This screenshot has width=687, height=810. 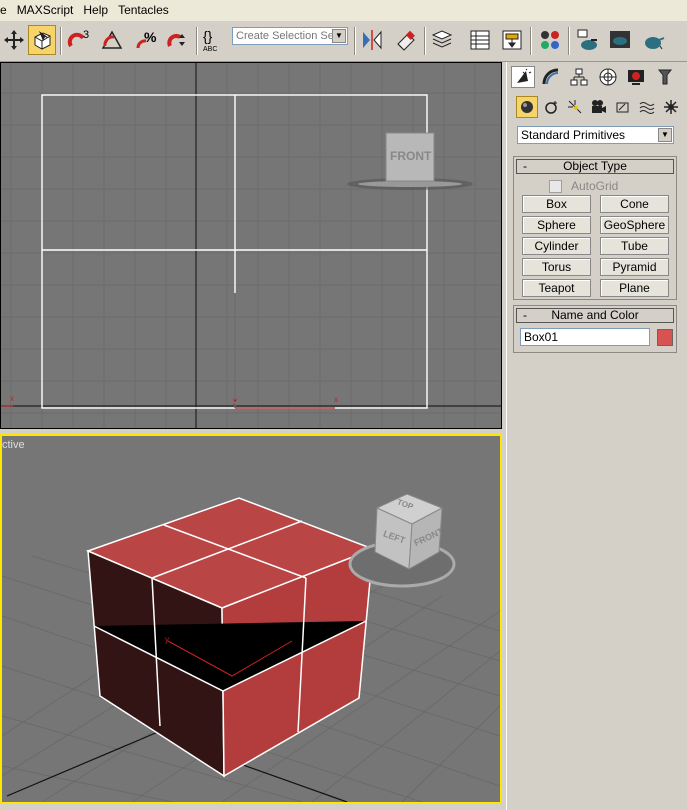 I want to click on cameras-icon, so click(x=599, y=107).